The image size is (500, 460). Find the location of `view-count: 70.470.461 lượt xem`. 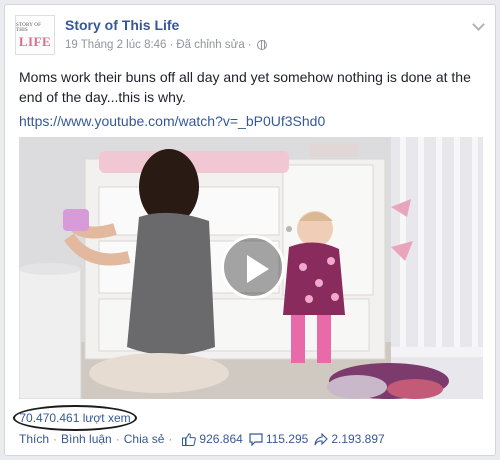

view-count: 70.470.461 lượt xem is located at coordinates (75, 418).